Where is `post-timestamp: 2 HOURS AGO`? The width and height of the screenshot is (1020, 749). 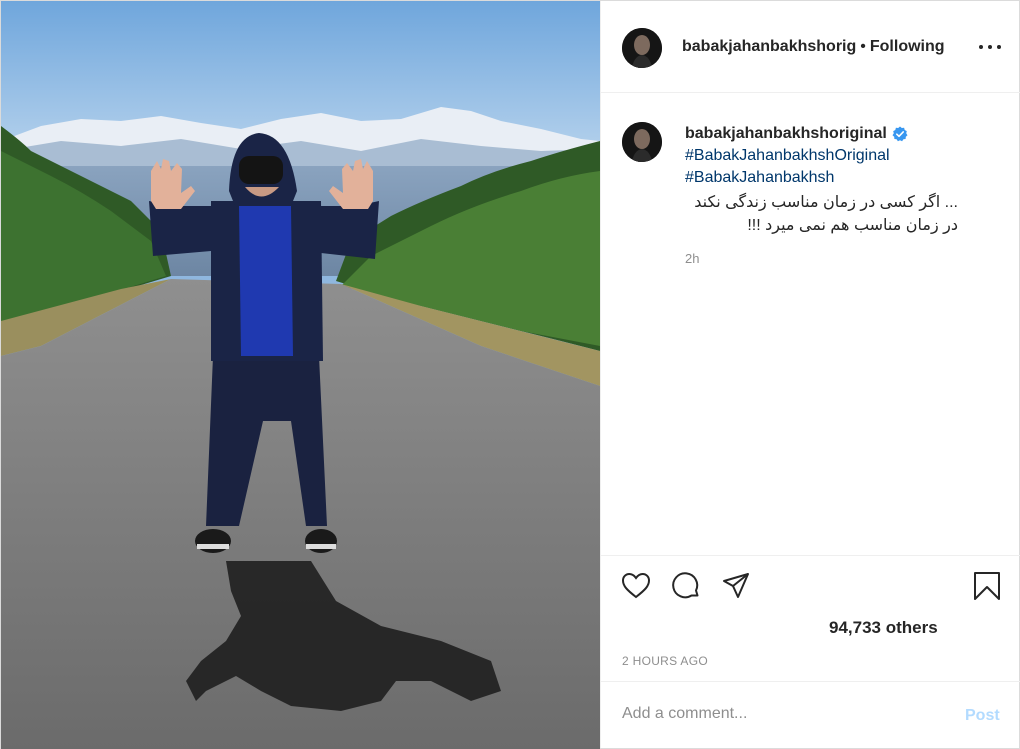 post-timestamp: 2 HOURS AGO is located at coordinates (665, 661).